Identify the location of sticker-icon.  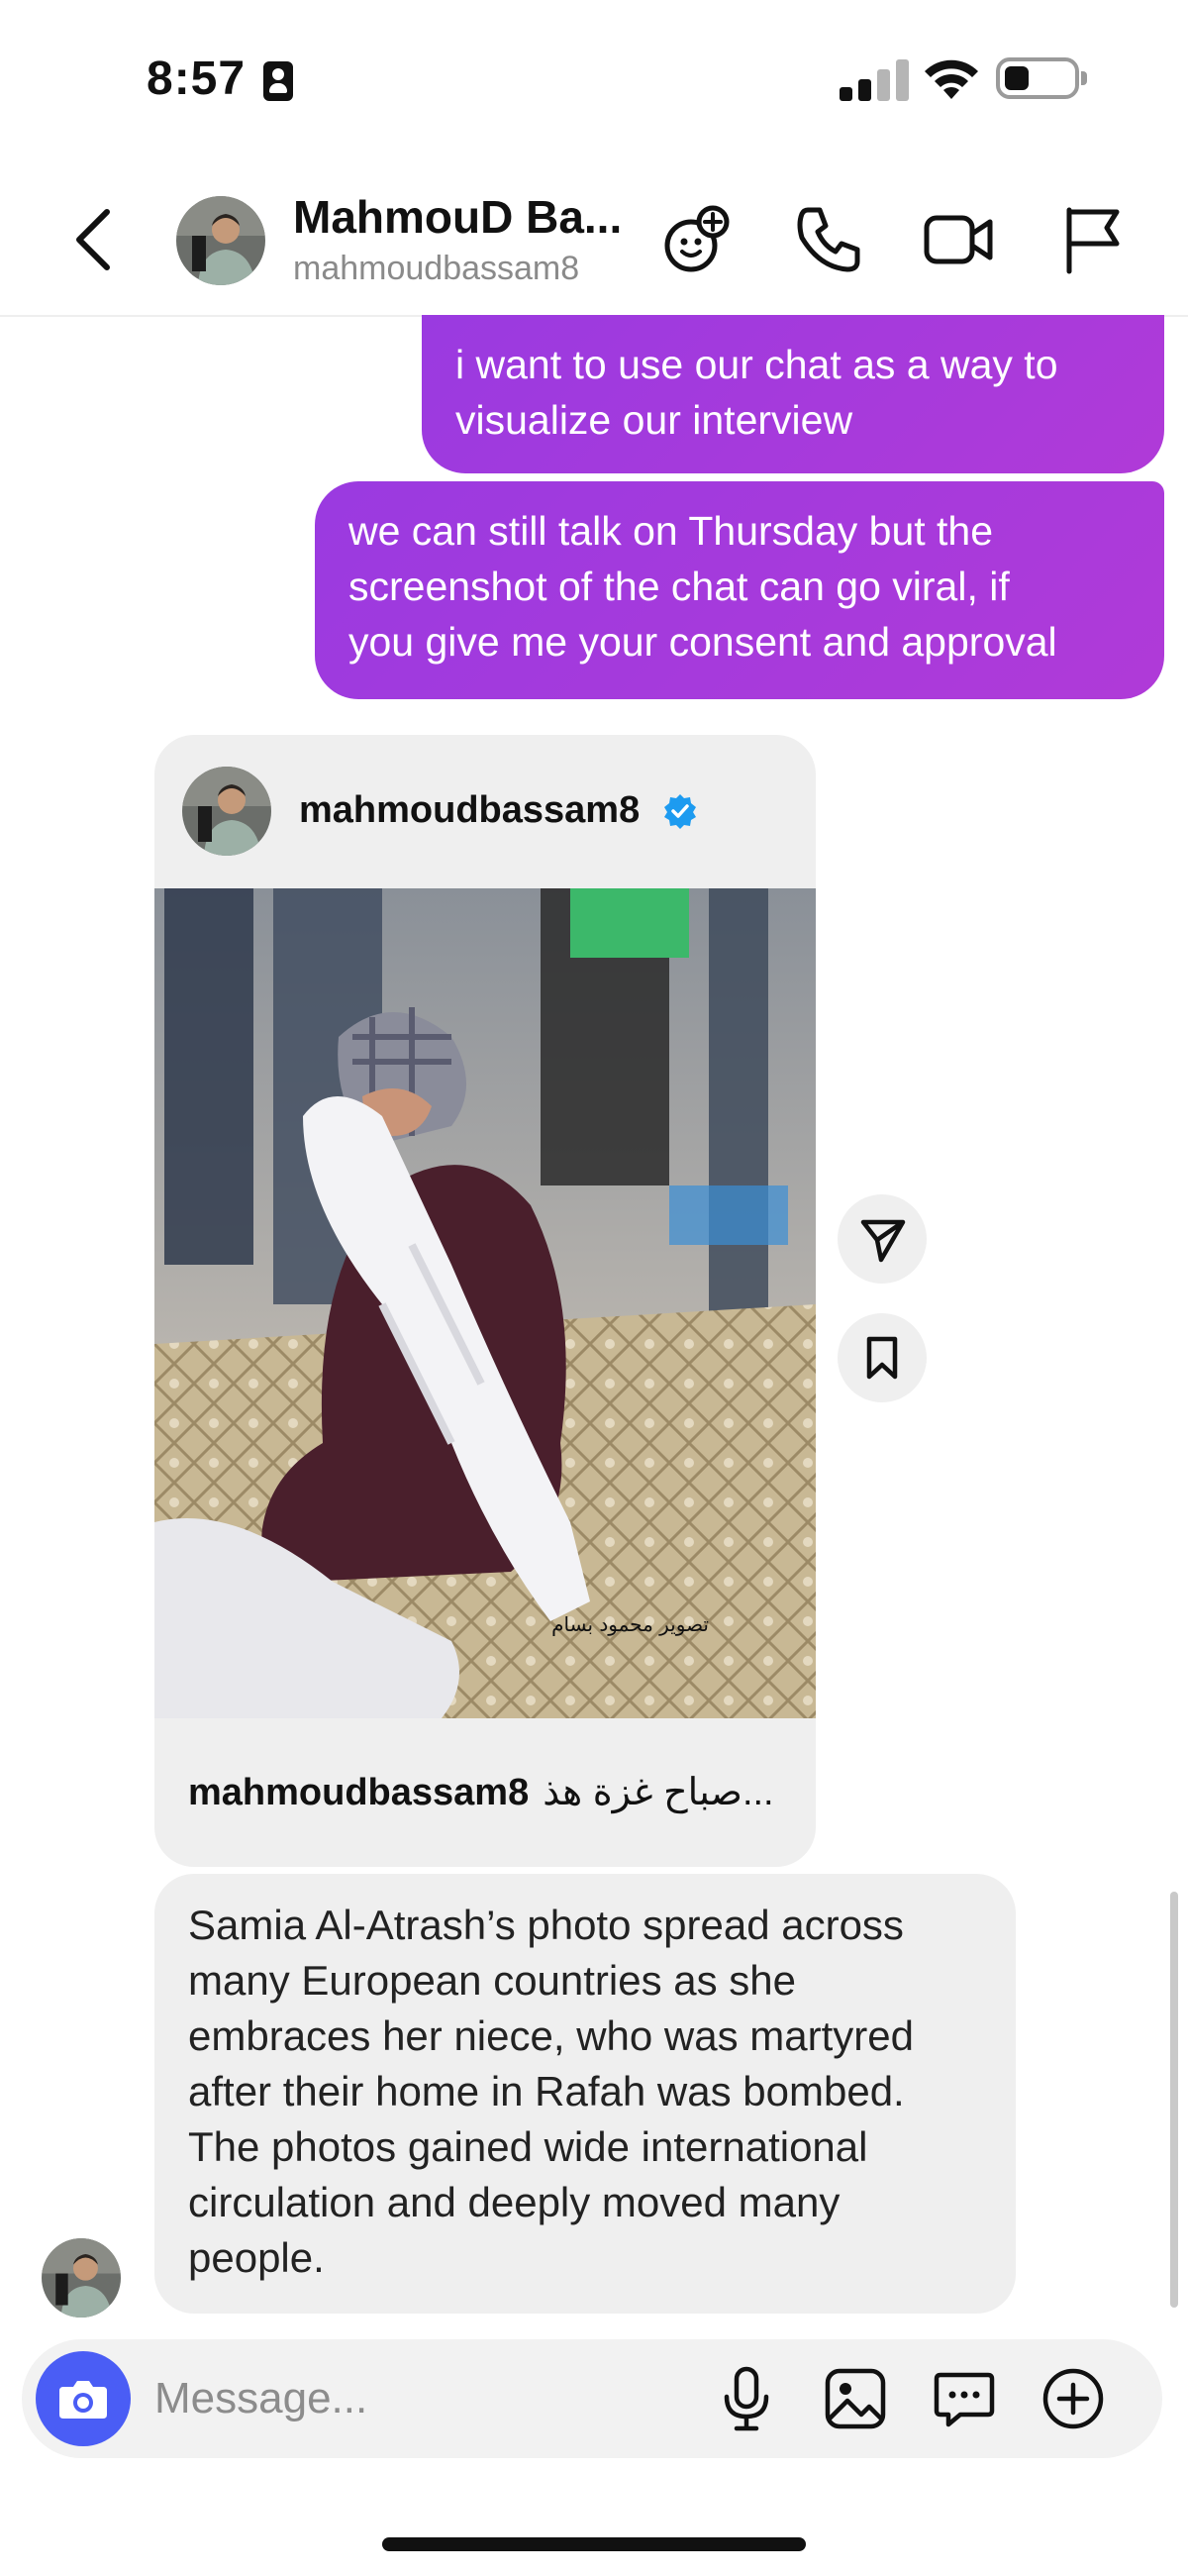
(964, 2398).